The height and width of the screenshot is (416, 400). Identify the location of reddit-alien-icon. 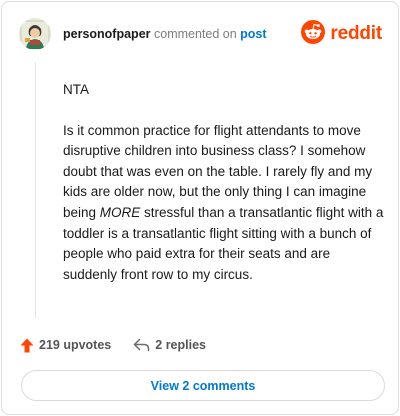
(313, 34).